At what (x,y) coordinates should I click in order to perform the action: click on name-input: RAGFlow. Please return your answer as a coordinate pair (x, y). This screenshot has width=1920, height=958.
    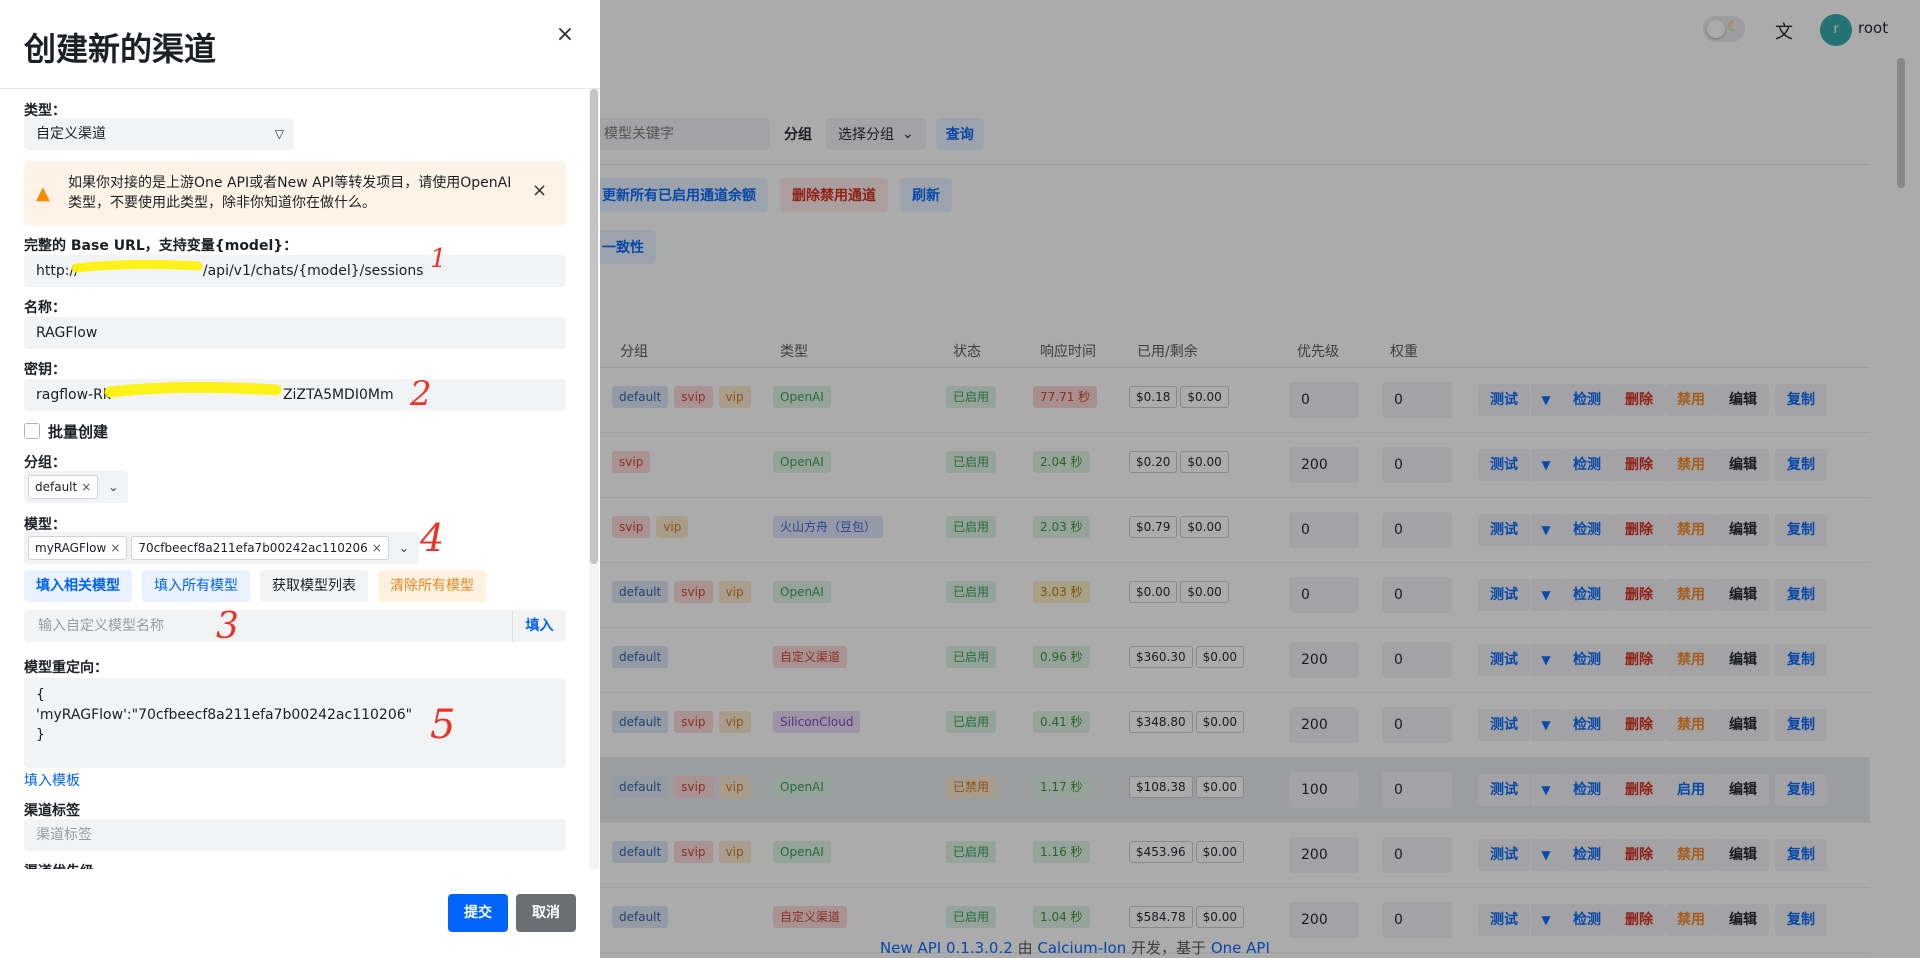
    Looking at the image, I should click on (295, 333).